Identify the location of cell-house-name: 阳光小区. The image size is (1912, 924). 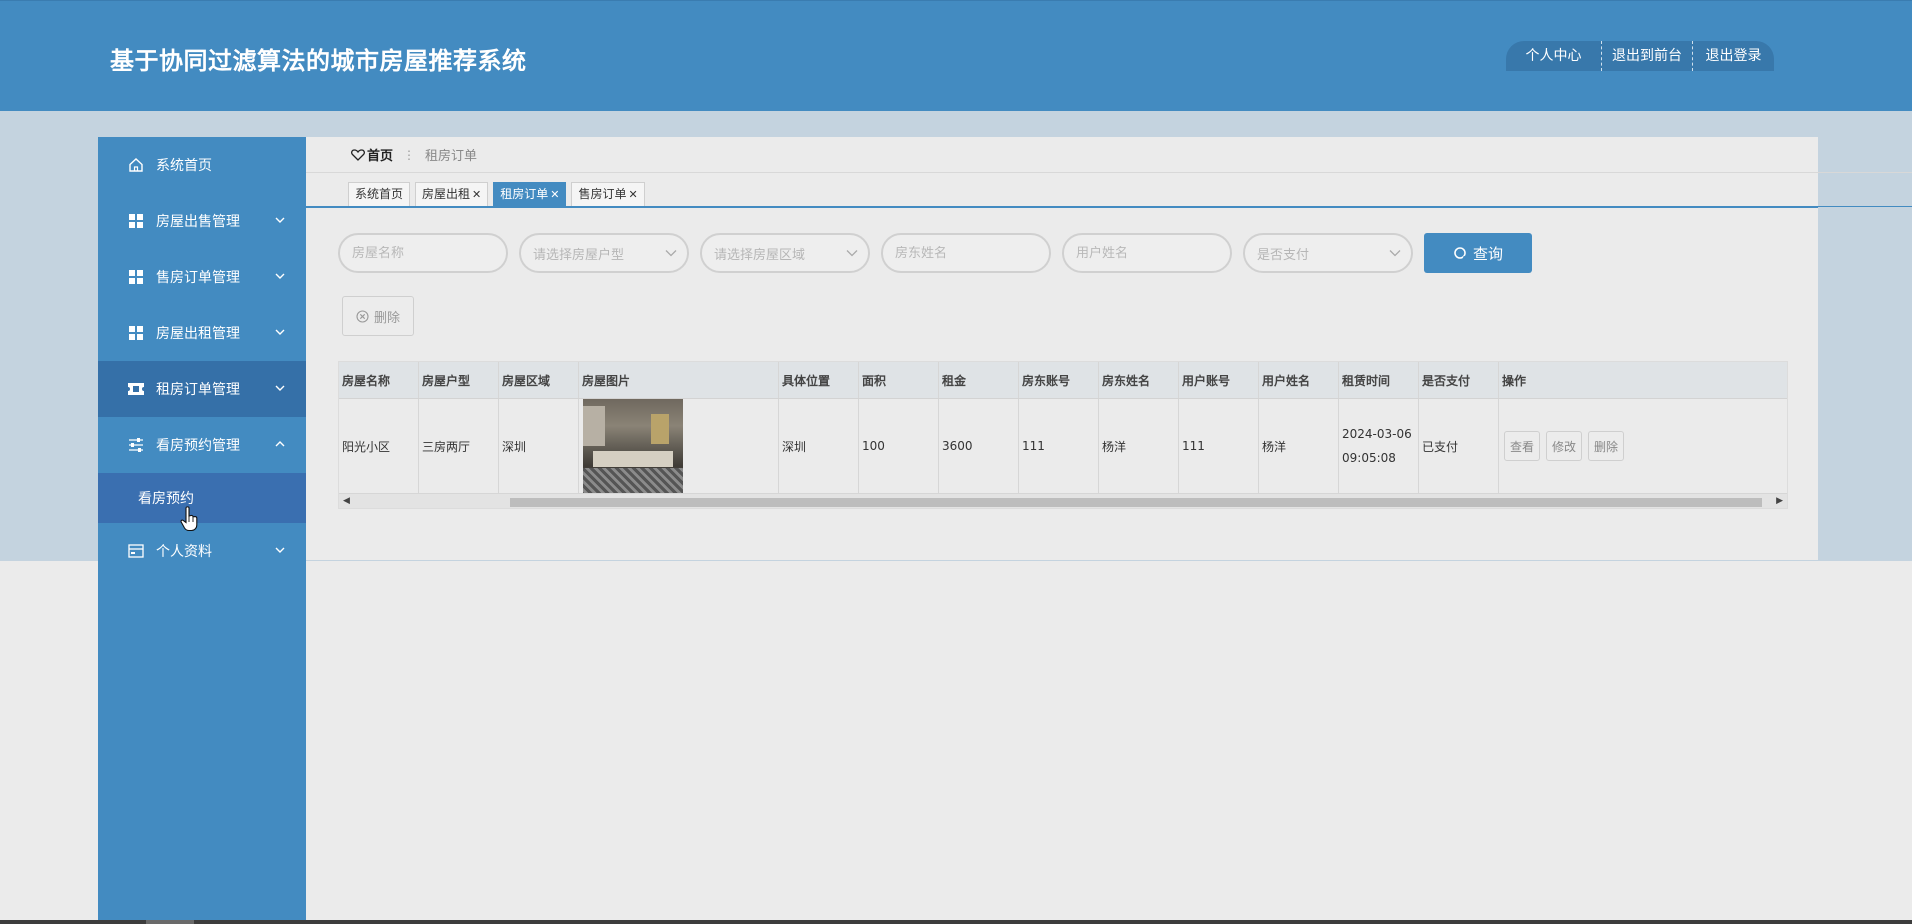
(379, 446).